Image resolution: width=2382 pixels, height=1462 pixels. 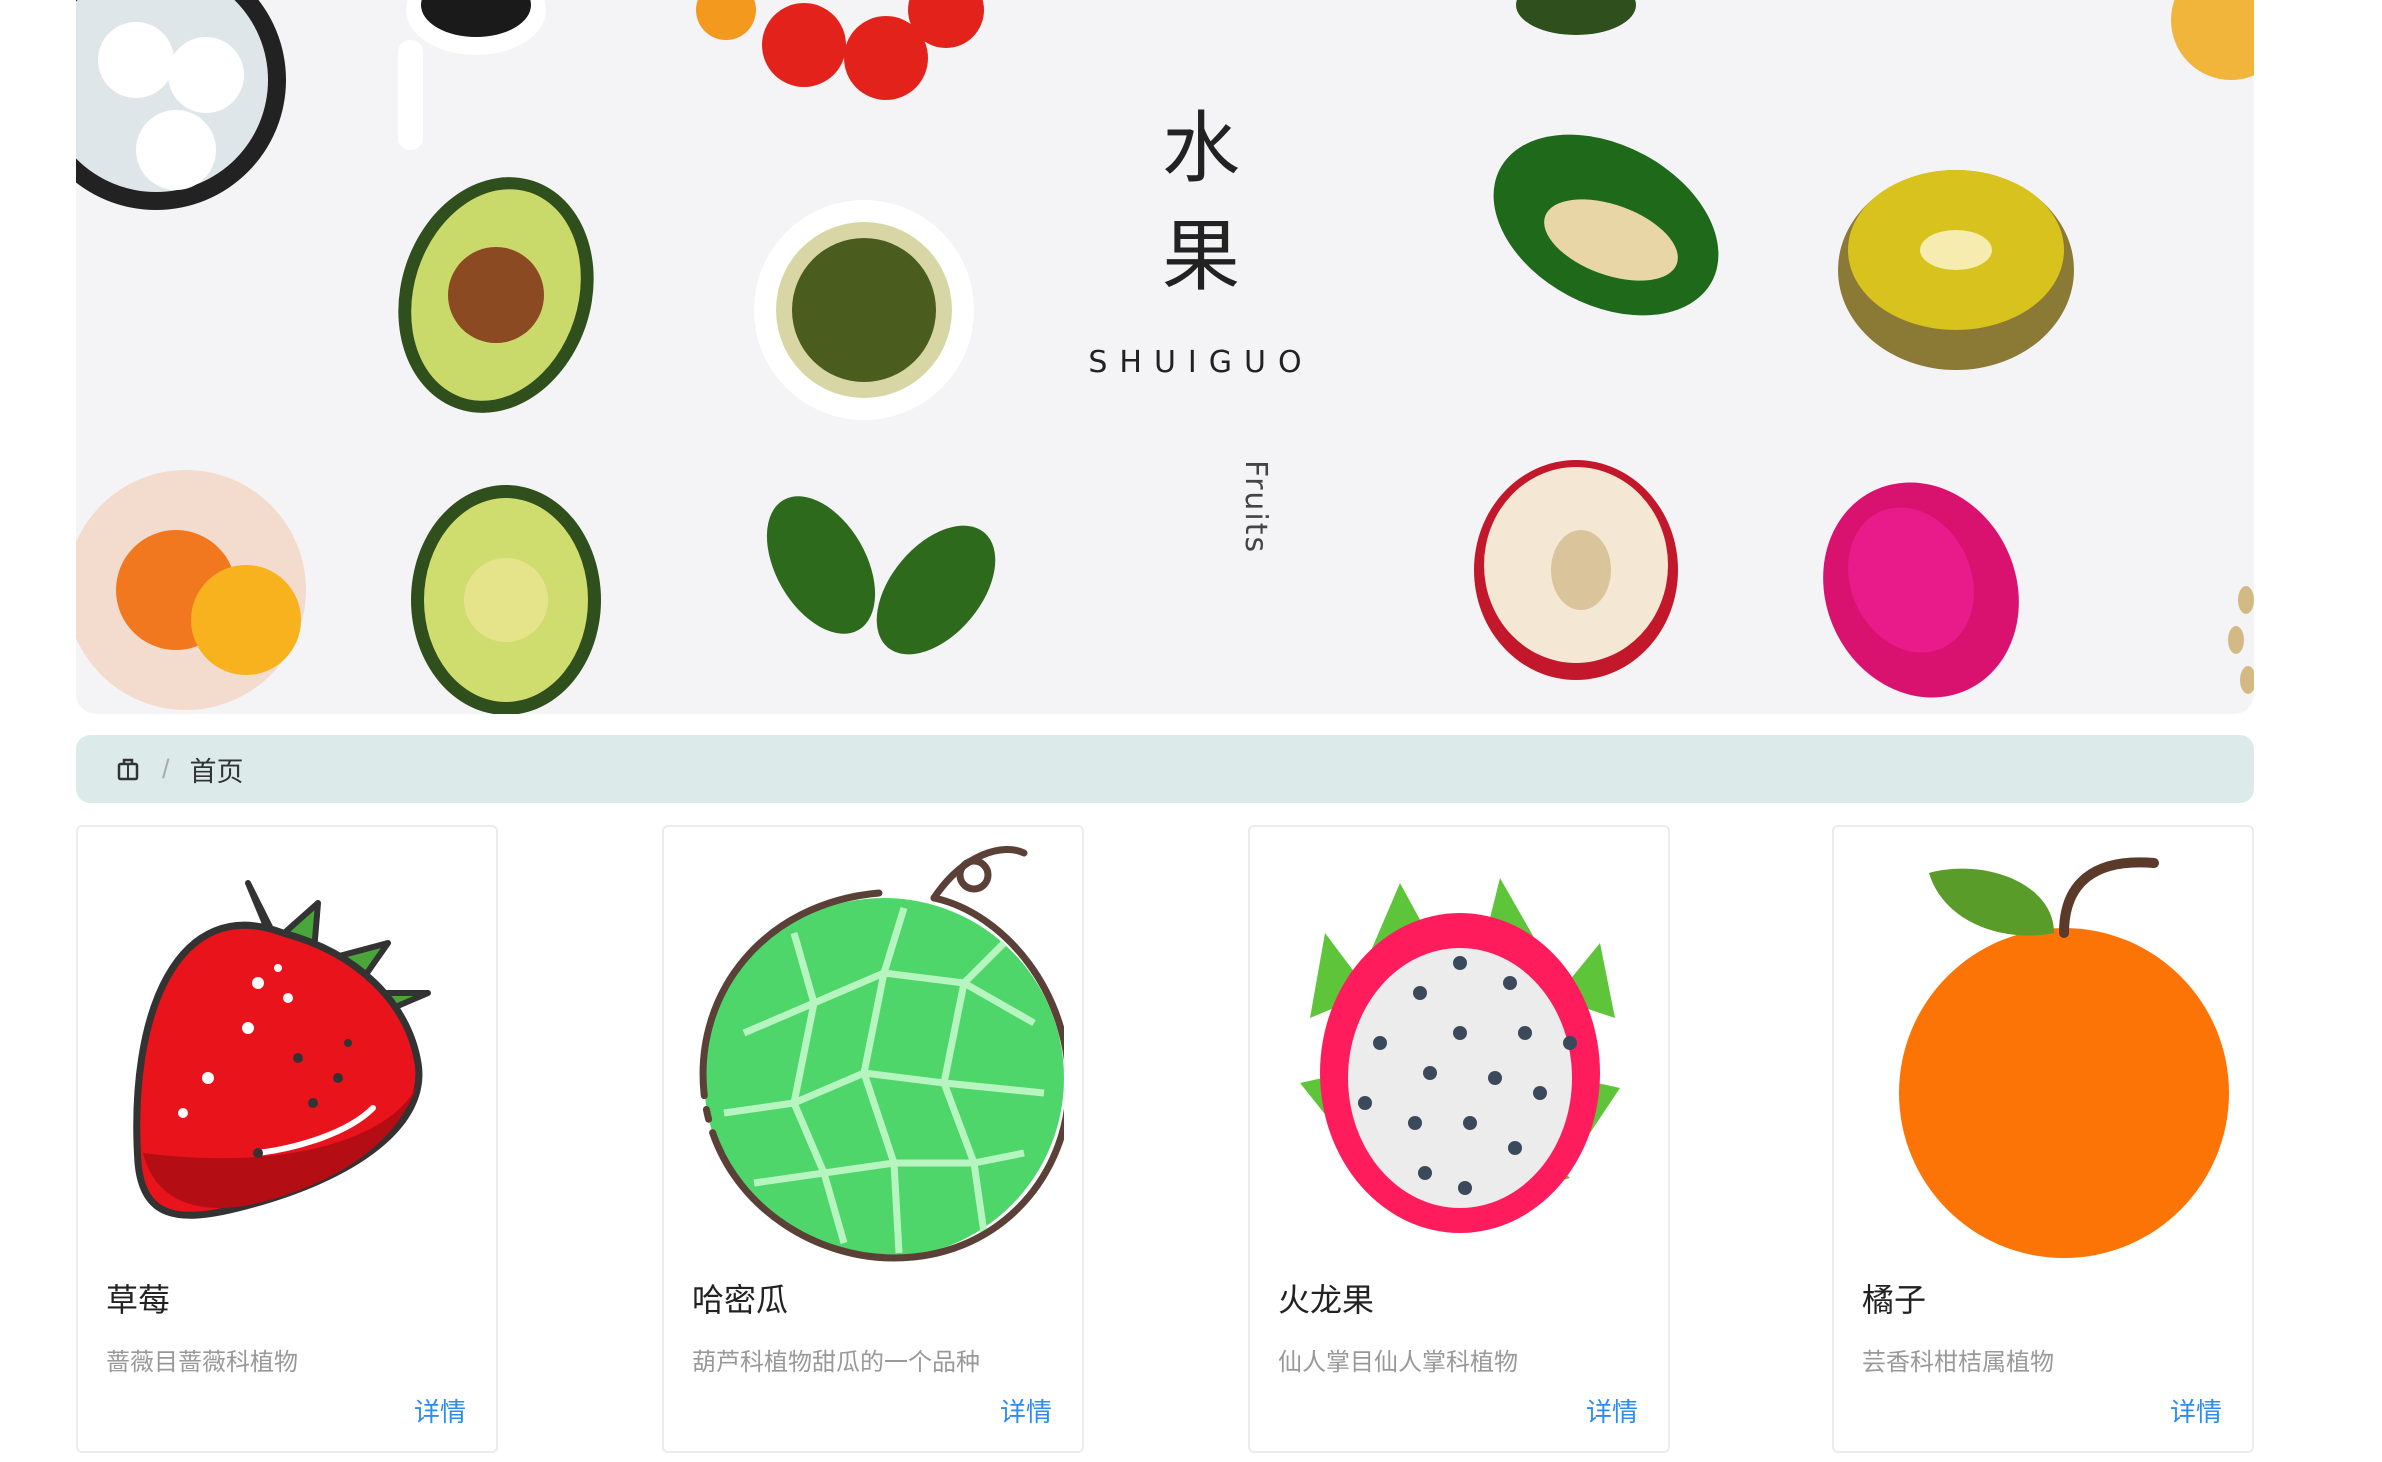 I want to click on card-description: 蔷薇目蔷薇科植物, so click(x=202, y=1362).